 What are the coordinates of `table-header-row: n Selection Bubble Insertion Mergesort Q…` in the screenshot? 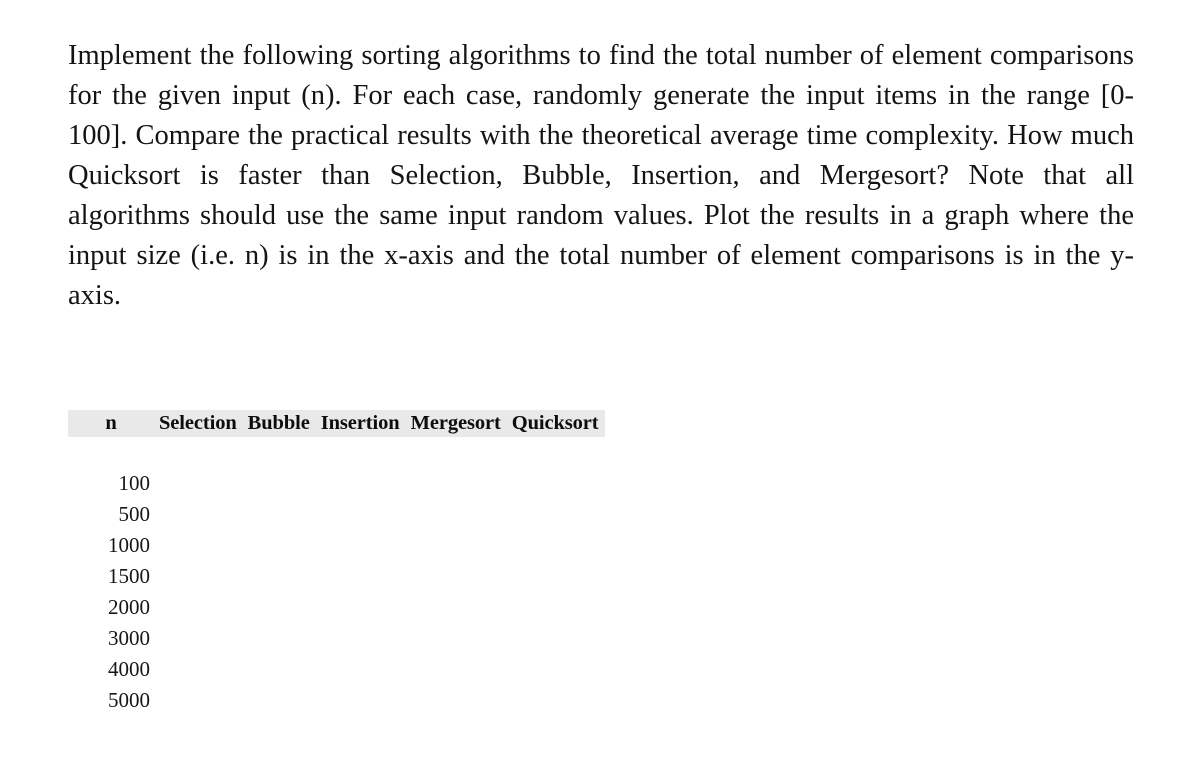 It's located at (336, 423).